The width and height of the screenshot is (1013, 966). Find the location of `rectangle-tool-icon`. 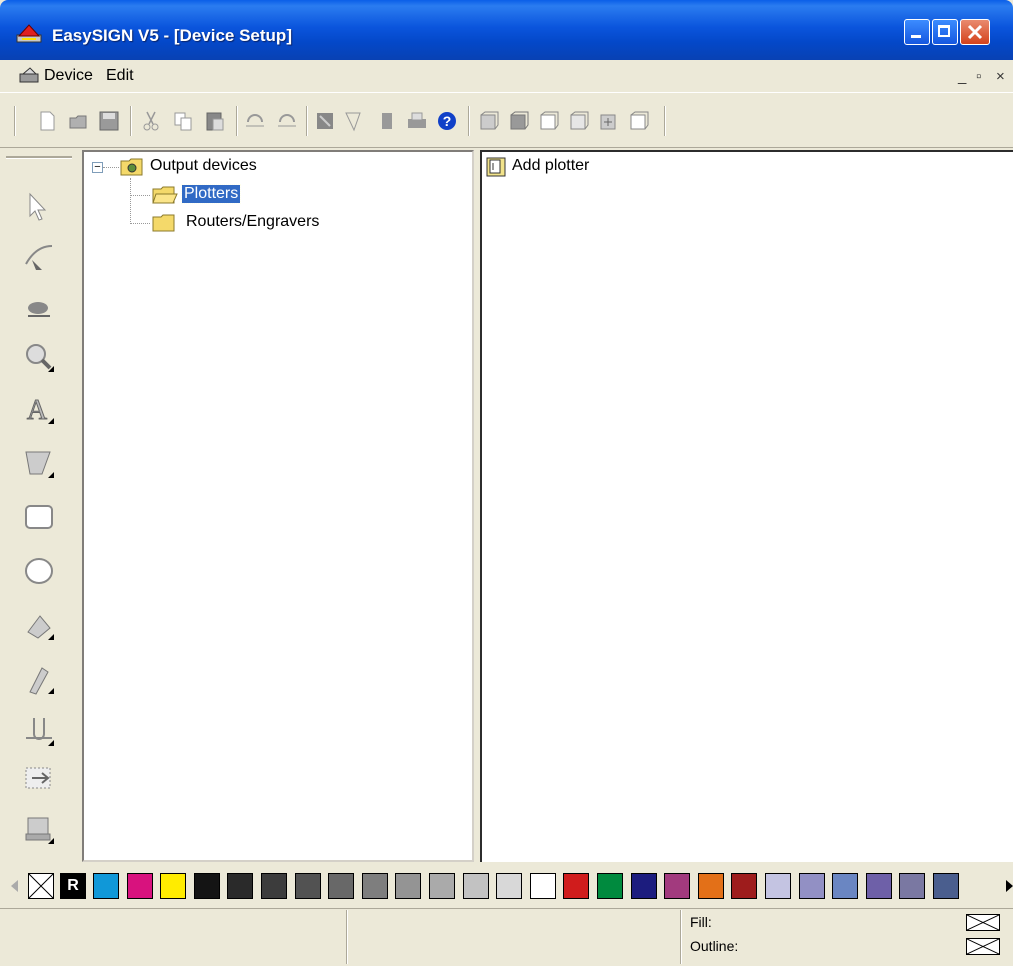

rectangle-tool-icon is located at coordinates (39, 517).